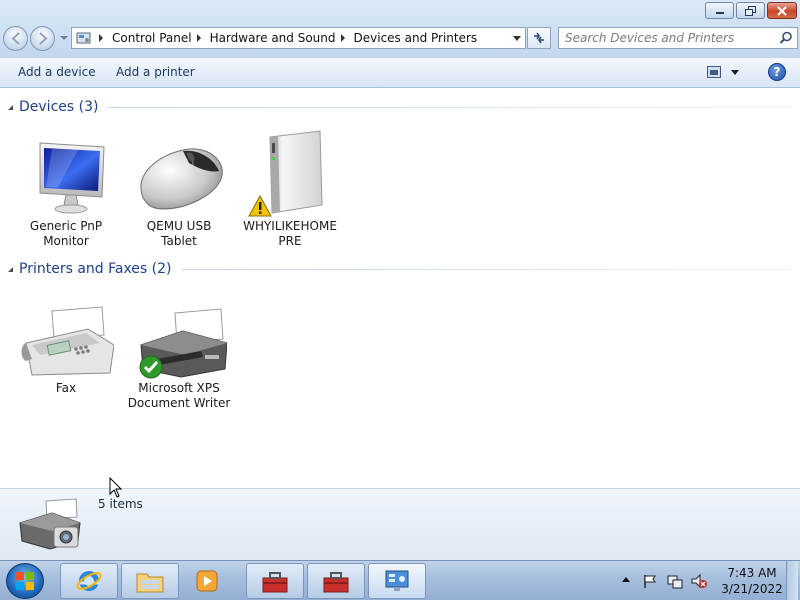 The height and width of the screenshot is (600, 800). I want to click on add-device-button: Add a device, so click(57, 72).